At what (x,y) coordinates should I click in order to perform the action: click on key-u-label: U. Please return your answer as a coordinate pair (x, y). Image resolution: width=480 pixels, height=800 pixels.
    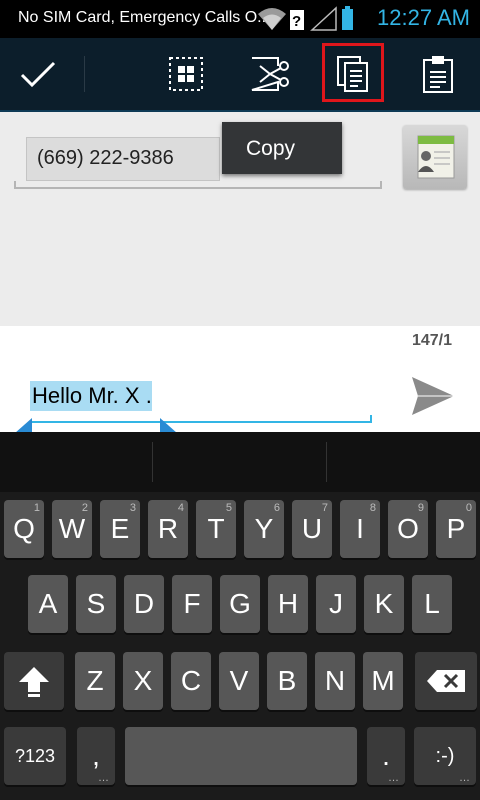
    Looking at the image, I should click on (312, 528).